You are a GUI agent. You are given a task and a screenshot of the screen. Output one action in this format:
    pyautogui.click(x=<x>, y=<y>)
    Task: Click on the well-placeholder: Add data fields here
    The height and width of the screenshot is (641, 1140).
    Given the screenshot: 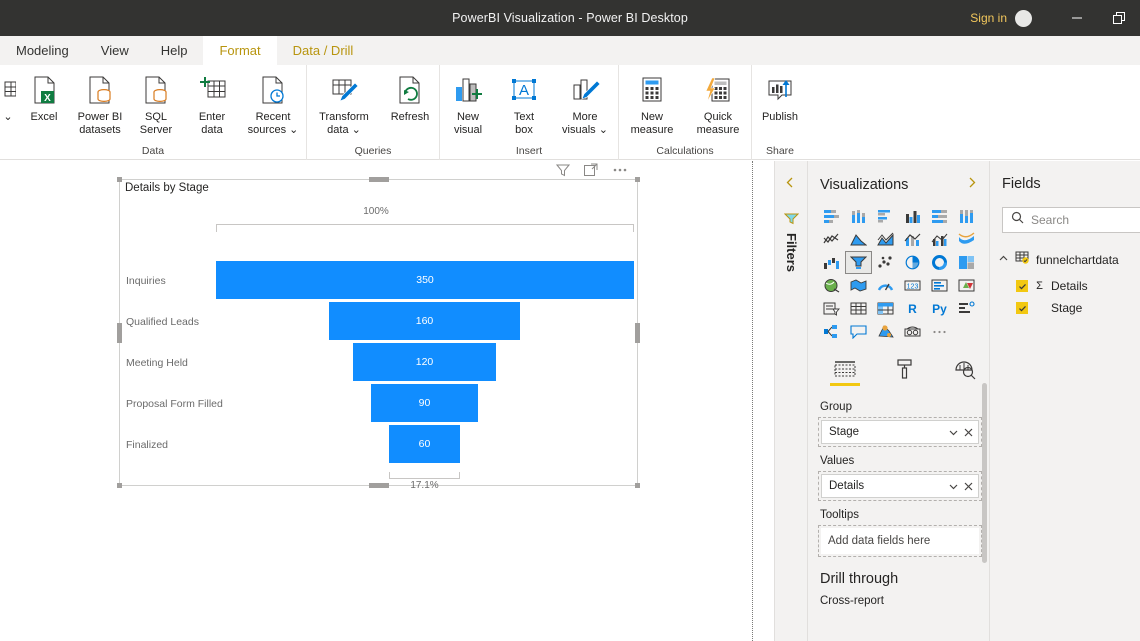 What is the action you would take?
    pyautogui.click(x=900, y=541)
    